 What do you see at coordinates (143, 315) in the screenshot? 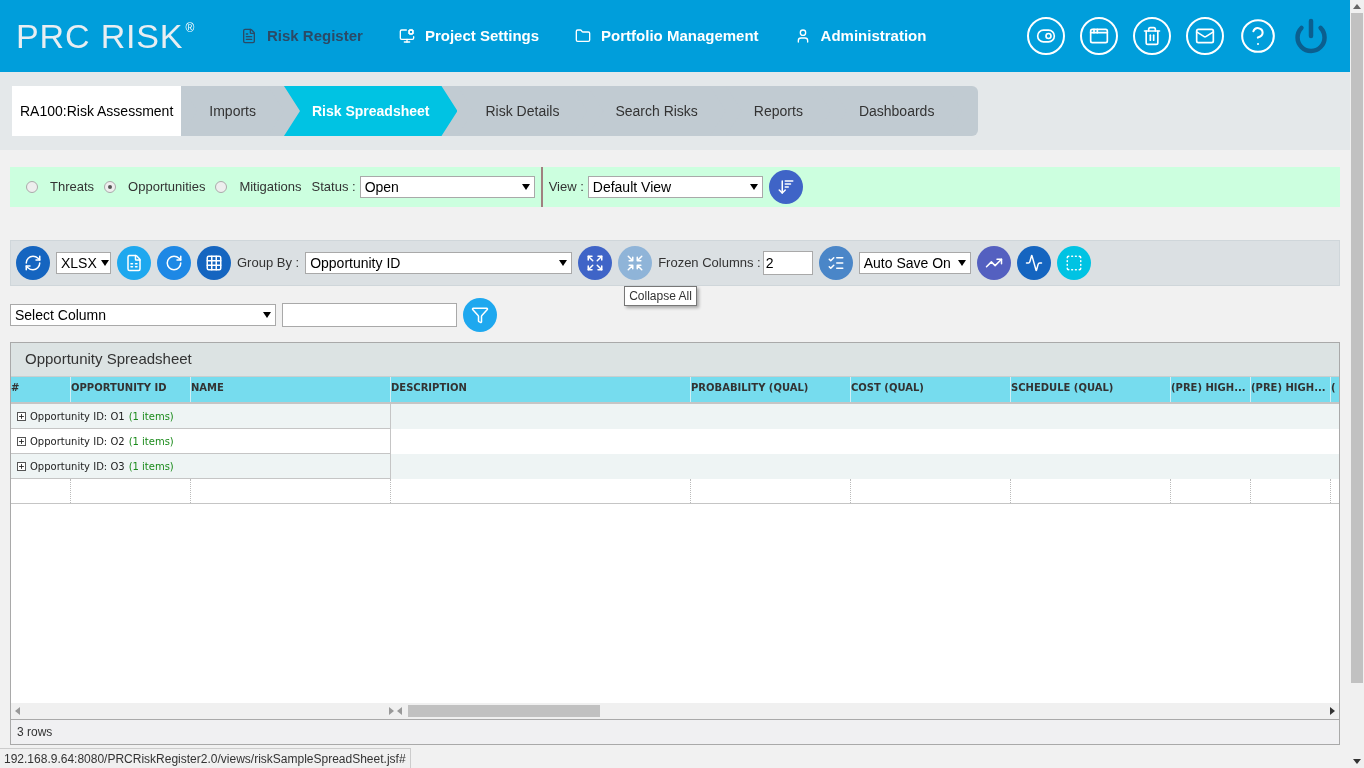
I see `column-dropdown: Select Column` at bounding box center [143, 315].